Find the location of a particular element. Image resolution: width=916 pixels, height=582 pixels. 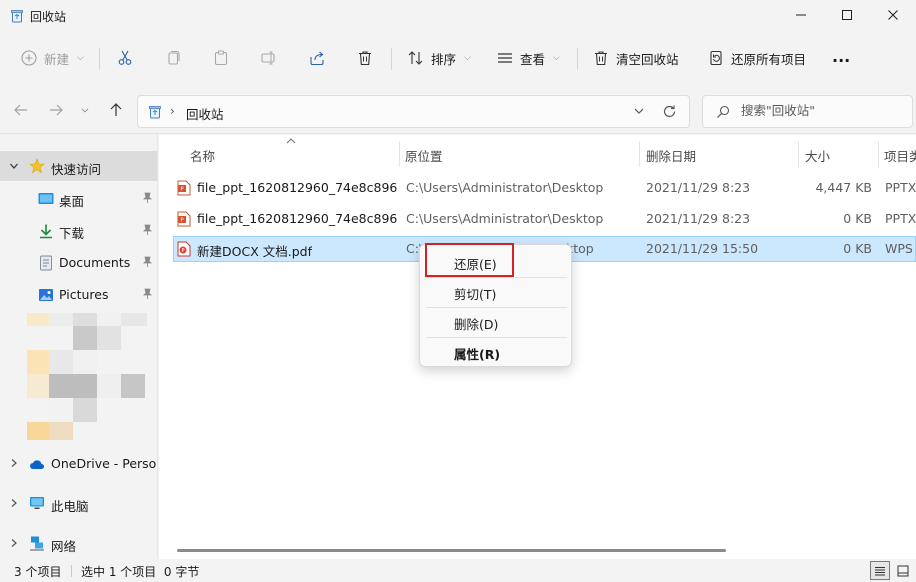

column-header-item-type: 项目类 is located at coordinates (900, 155).